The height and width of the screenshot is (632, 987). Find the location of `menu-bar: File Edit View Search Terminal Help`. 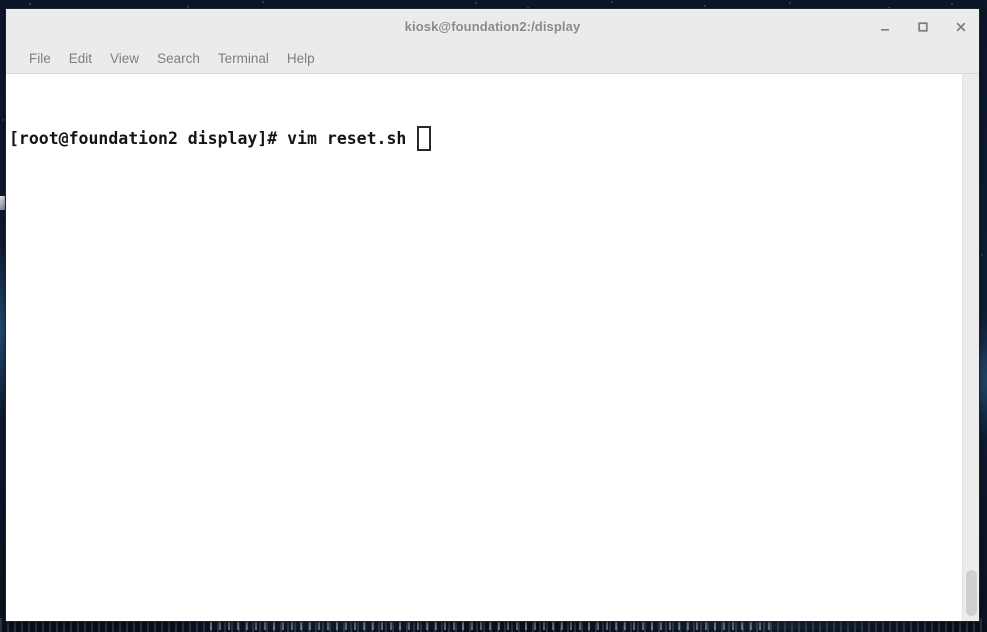

menu-bar: File Edit View Search Terminal Help is located at coordinates (492, 58).